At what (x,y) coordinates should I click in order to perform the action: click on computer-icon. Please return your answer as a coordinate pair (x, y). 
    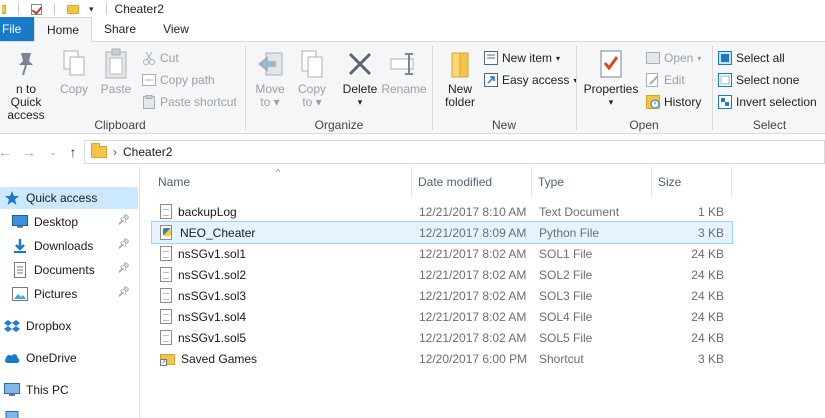
    Looking at the image, I should click on (12, 390).